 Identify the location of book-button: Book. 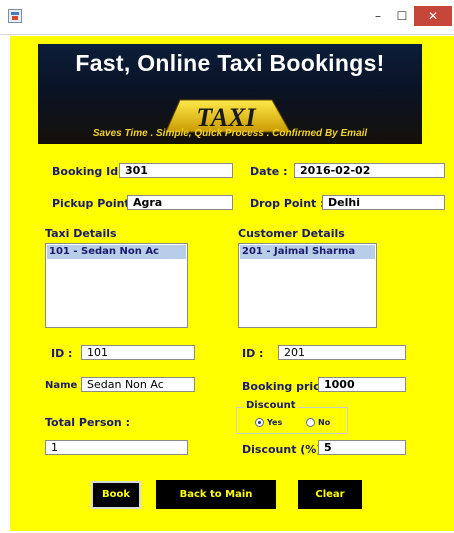
(116, 495).